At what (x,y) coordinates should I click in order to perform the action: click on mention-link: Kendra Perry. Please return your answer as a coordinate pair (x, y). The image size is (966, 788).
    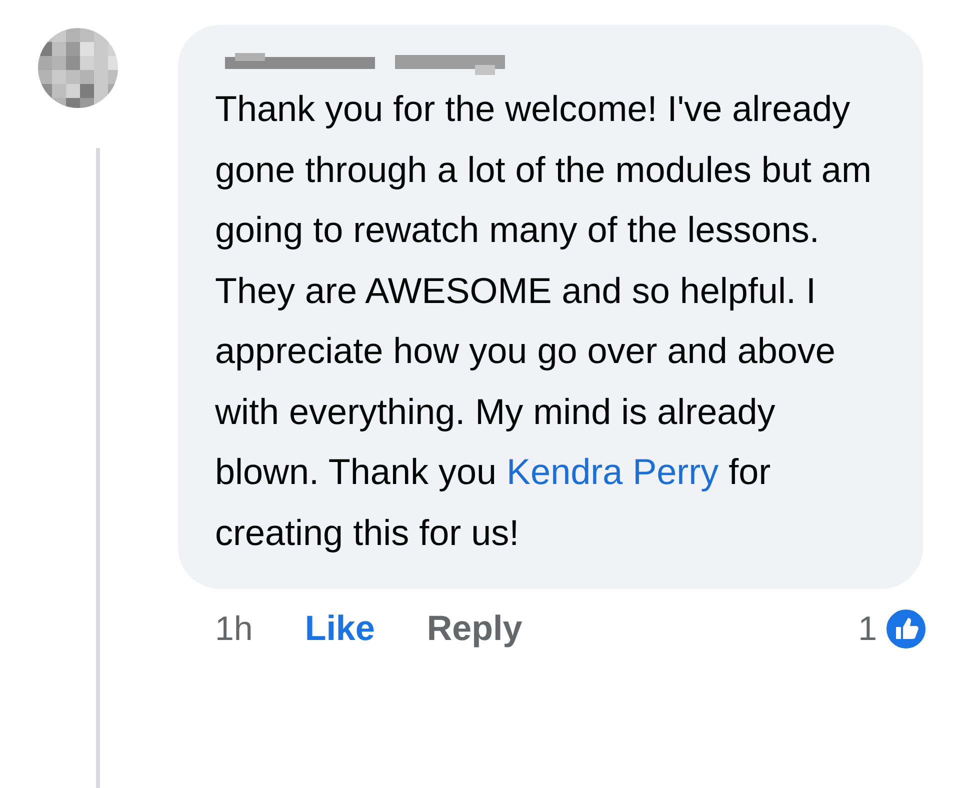
    Looking at the image, I should click on (612, 471).